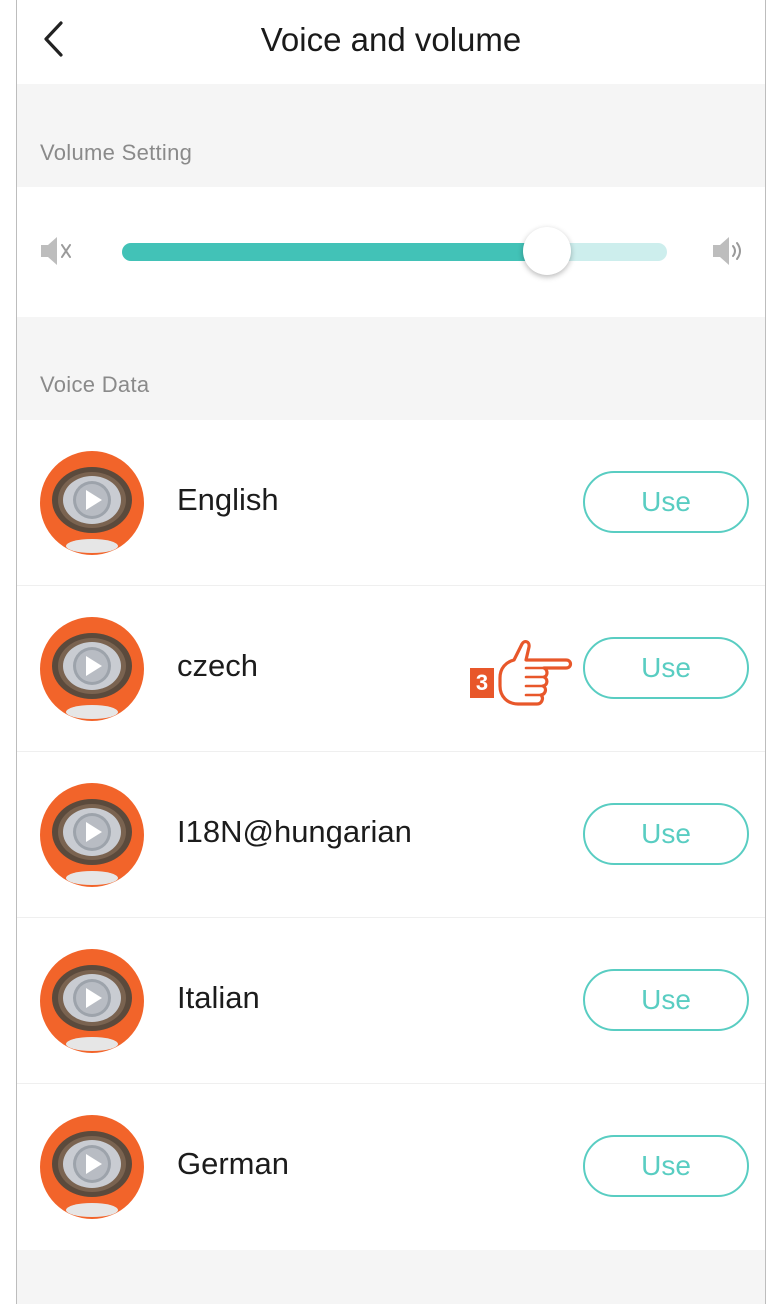 This screenshot has height=1304, width=777. What do you see at coordinates (218, 997) in the screenshot?
I see `voice-name: Italian` at bounding box center [218, 997].